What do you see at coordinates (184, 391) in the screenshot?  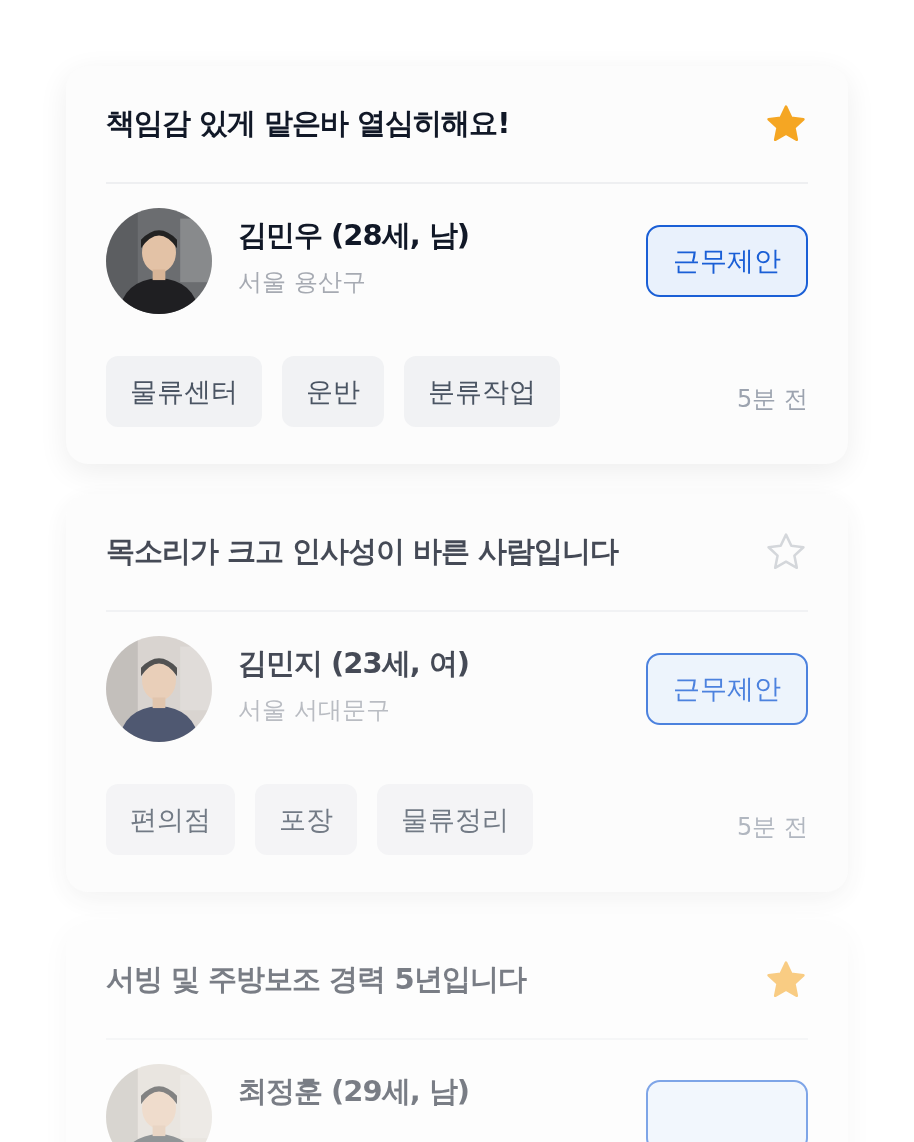 I see `tag: 물류센터` at bounding box center [184, 391].